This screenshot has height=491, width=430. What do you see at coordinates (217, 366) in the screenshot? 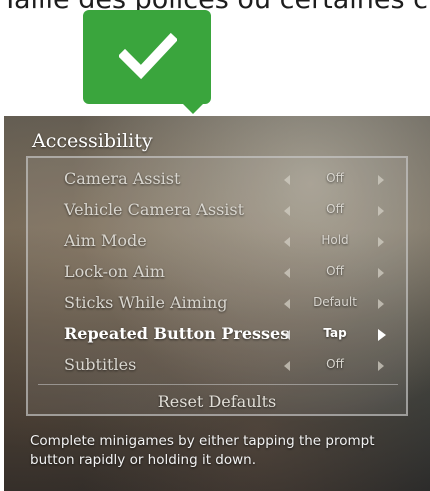
I see `menu-row-subtitles: Subtitles Off` at bounding box center [217, 366].